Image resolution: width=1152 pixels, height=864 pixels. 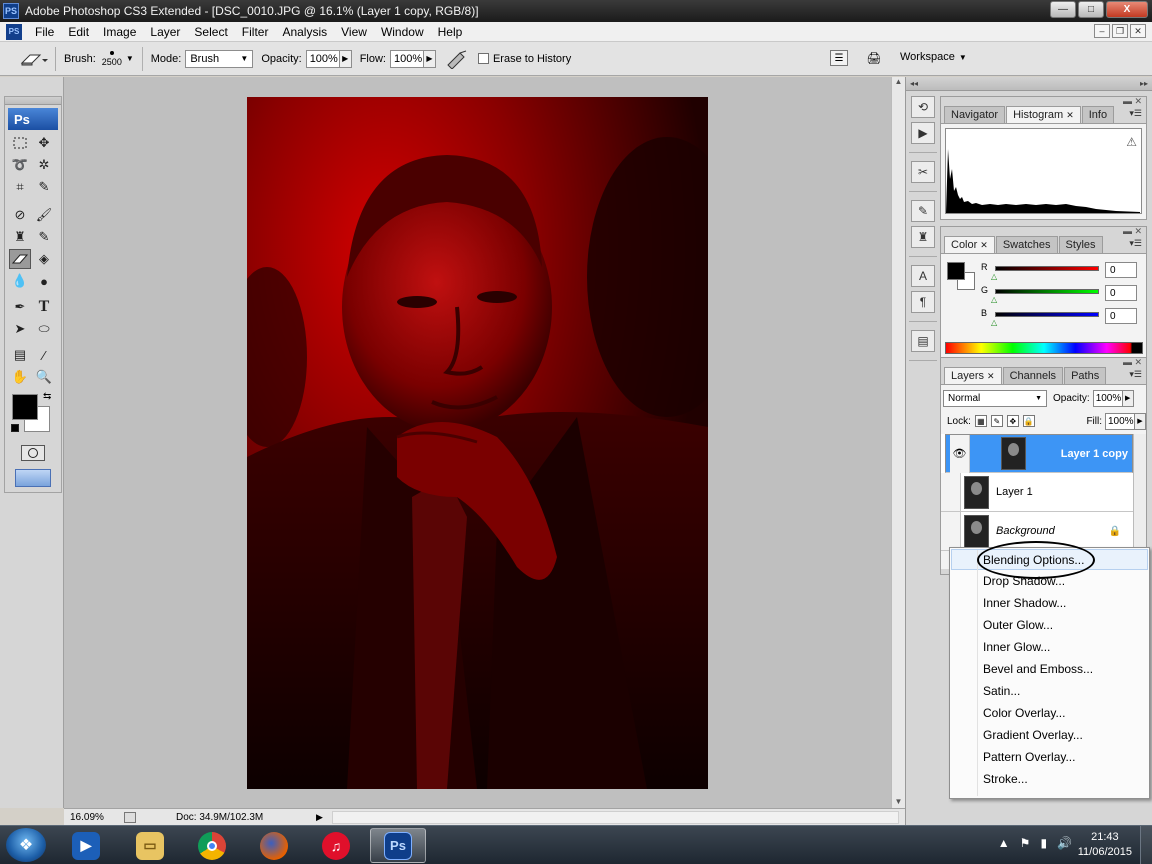 What do you see at coordinates (923, 107) in the screenshot?
I see `history-panel-icon: ⟲` at bounding box center [923, 107].